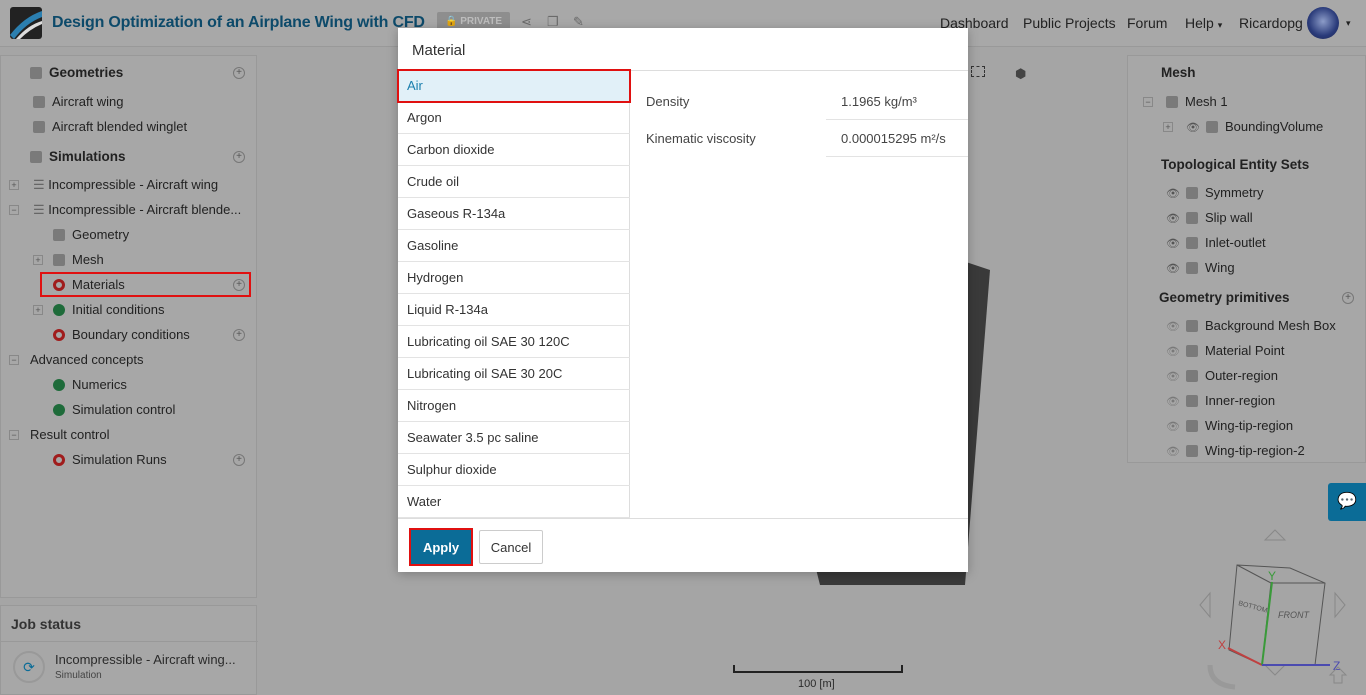 The image size is (1366, 695). I want to click on cube-outline, so click(1277, 615).